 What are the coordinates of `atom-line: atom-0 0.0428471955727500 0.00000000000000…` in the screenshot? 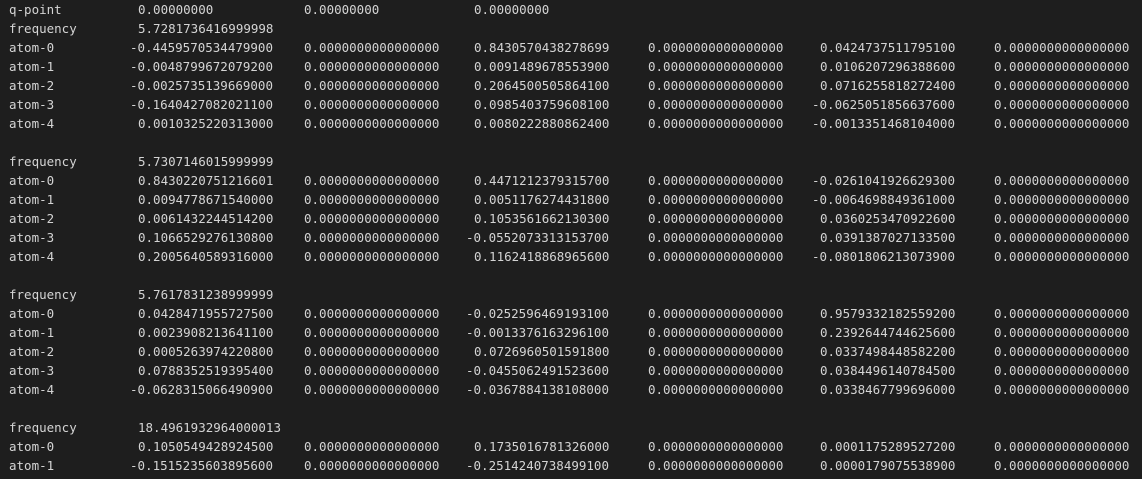 It's located at (571, 313).